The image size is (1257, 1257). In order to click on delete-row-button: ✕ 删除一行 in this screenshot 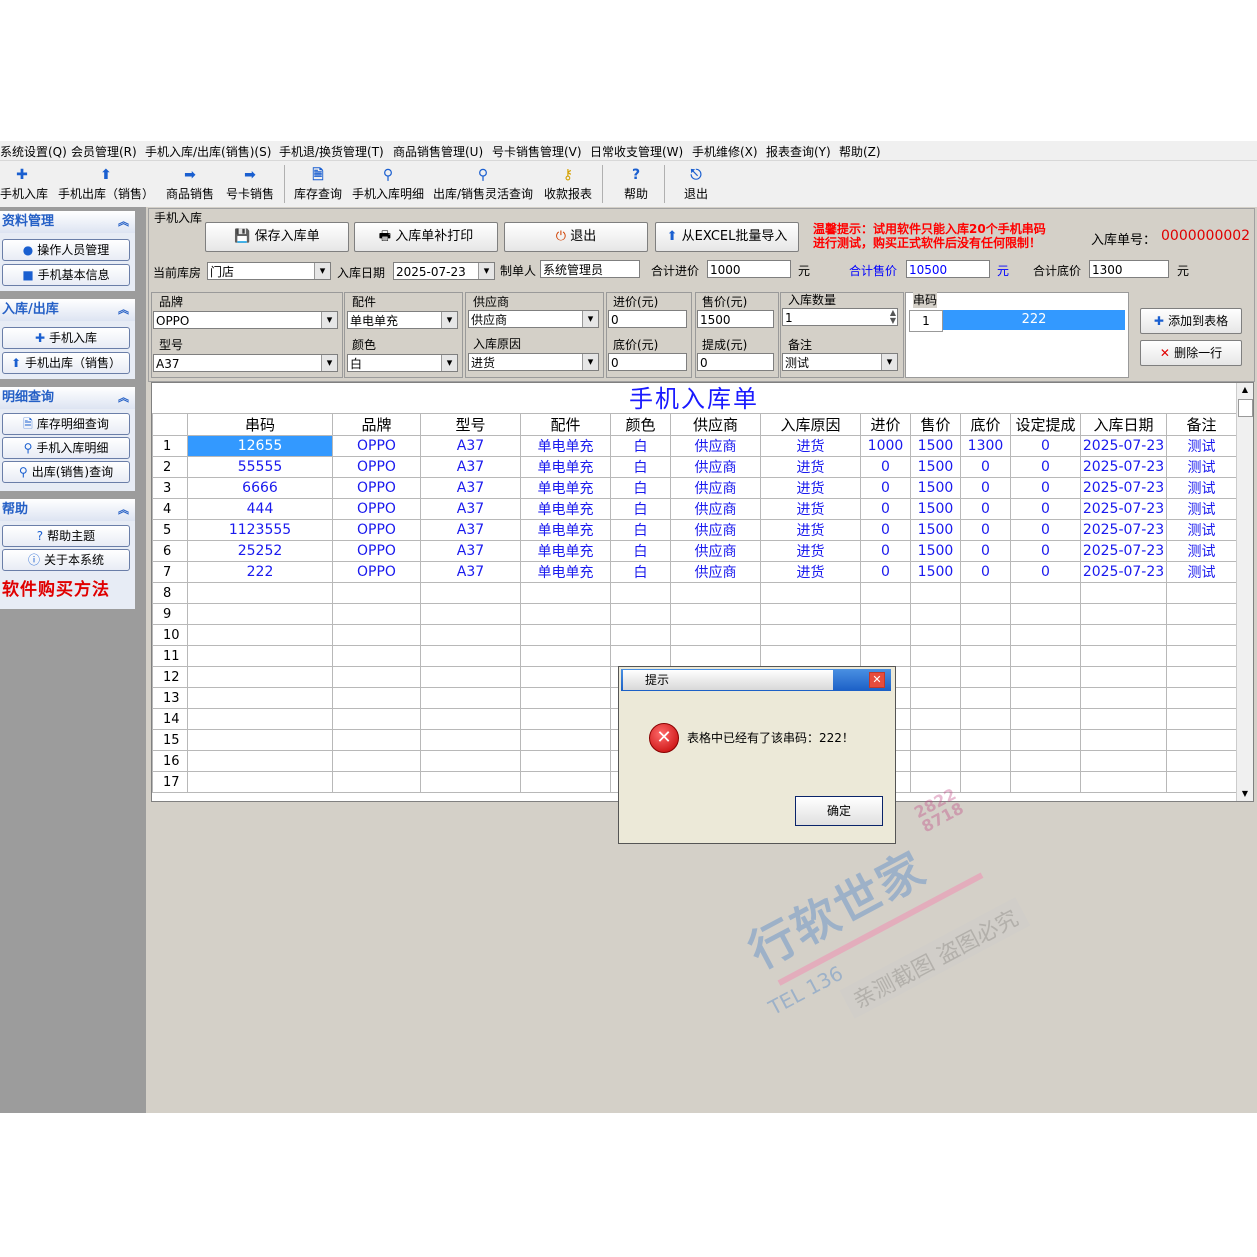, I will do `click(1191, 353)`.